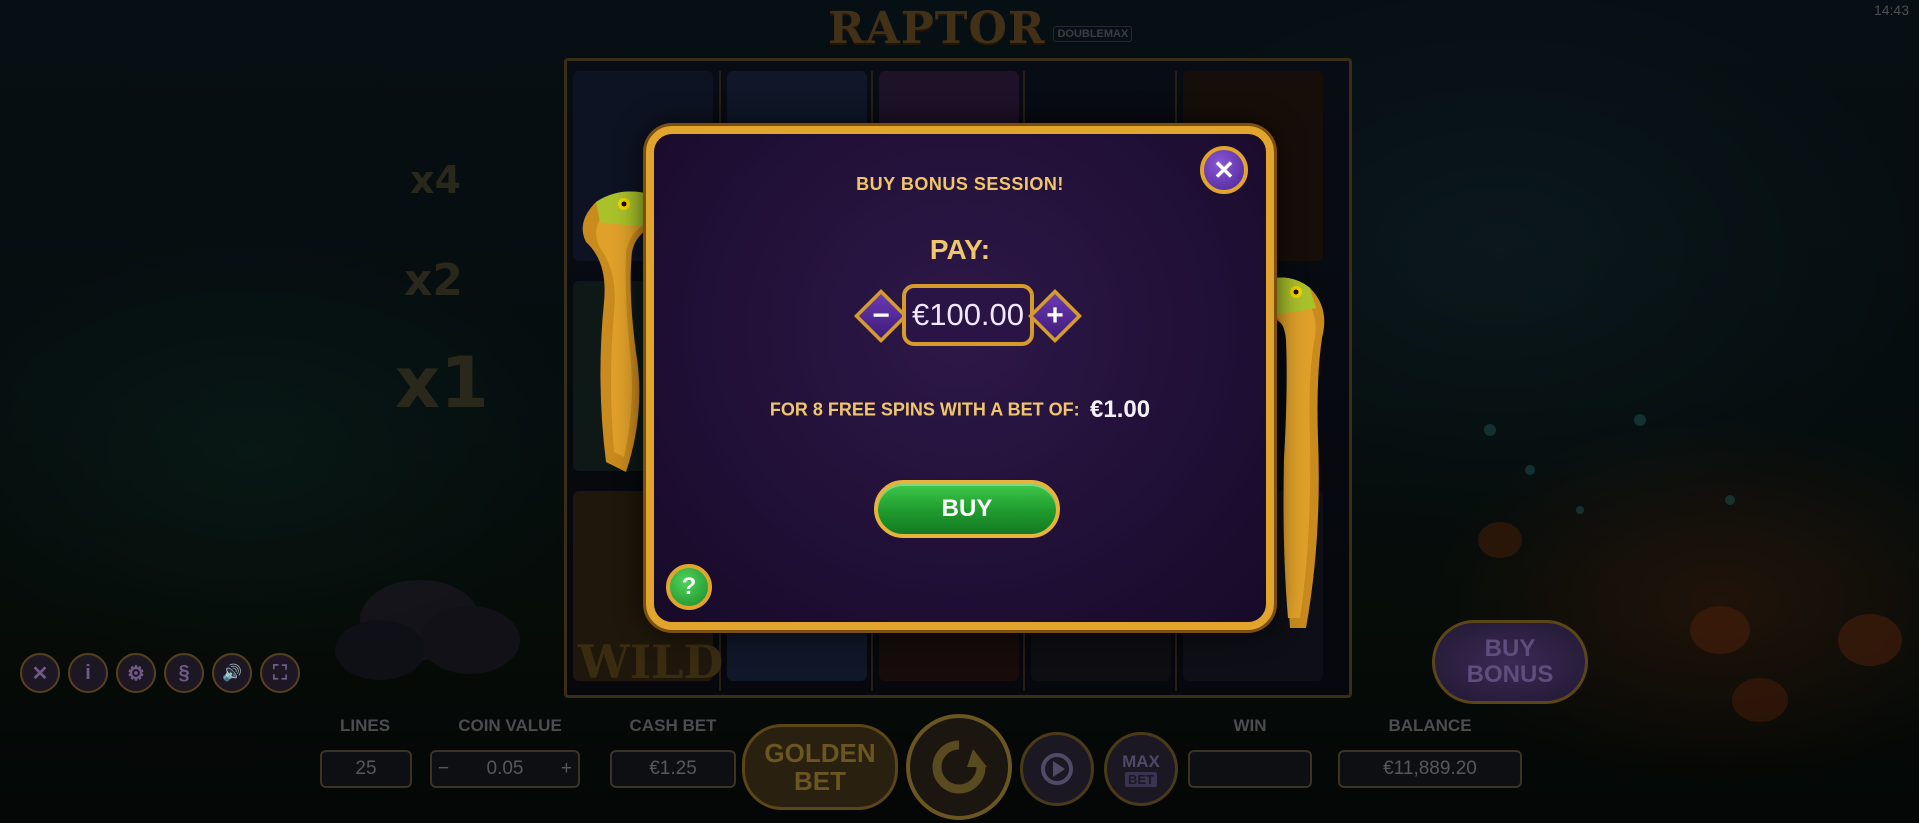 The width and height of the screenshot is (1919, 823). Describe the element at coordinates (566, 769) in the screenshot. I see `coin-value-plus-button: +` at that location.